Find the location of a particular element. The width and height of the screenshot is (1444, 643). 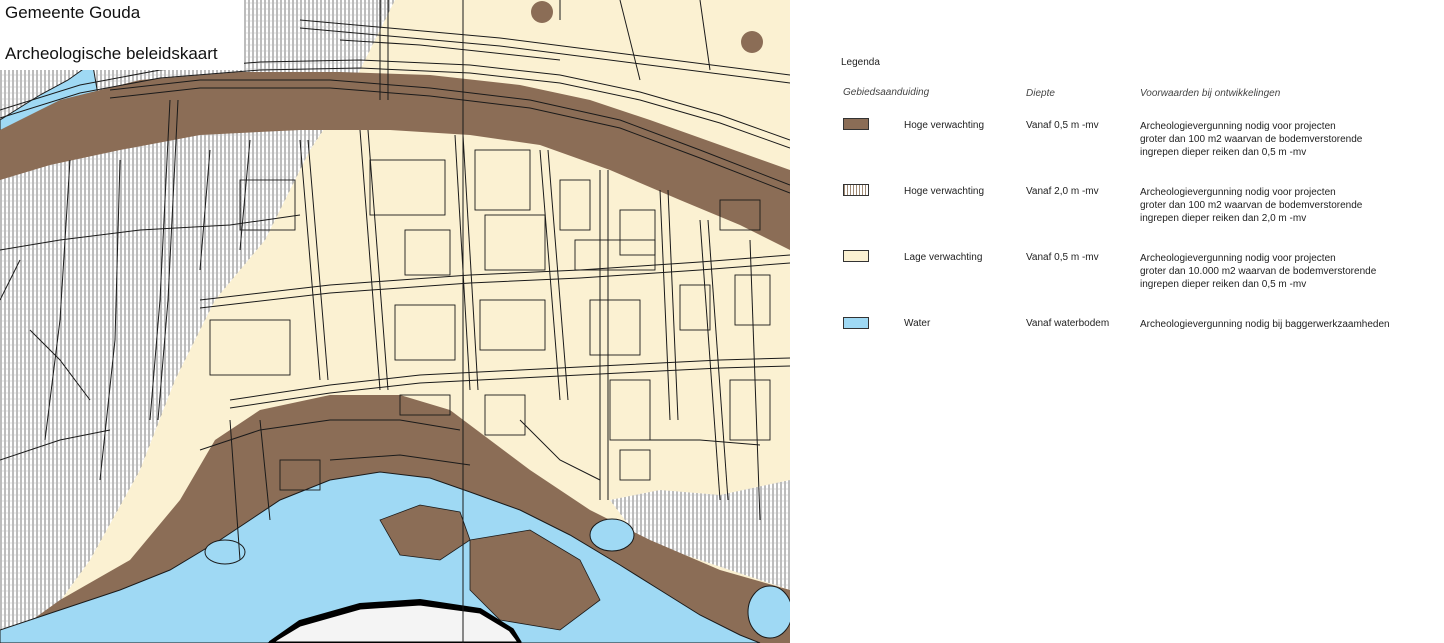

legend-row-2-conditions-line-3: ingrepen dieper reiken dan 2,0 m -mv is located at coordinates (1223, 219).